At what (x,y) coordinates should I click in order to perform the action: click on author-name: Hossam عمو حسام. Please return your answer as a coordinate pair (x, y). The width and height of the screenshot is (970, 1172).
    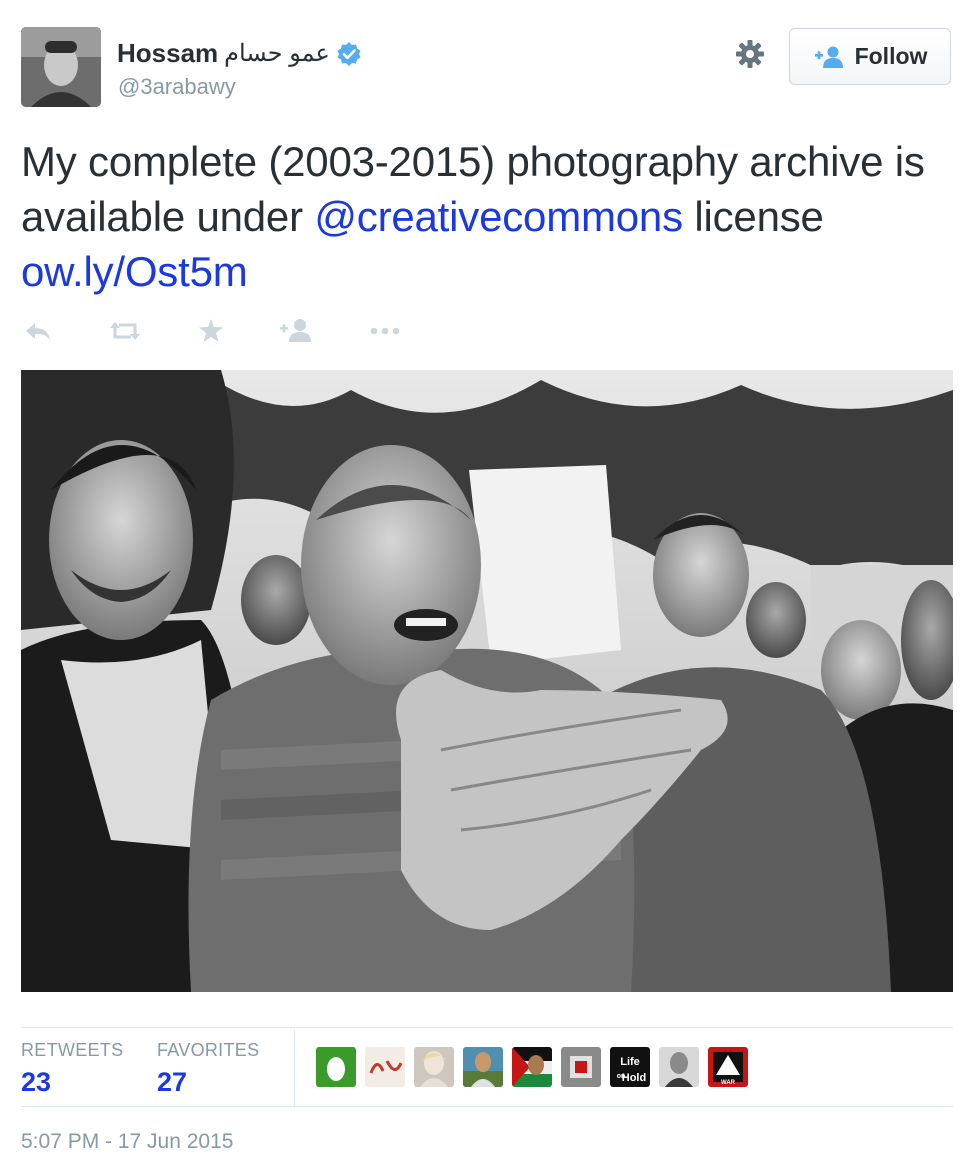
    Looking at the image, I should click on (239, 53).